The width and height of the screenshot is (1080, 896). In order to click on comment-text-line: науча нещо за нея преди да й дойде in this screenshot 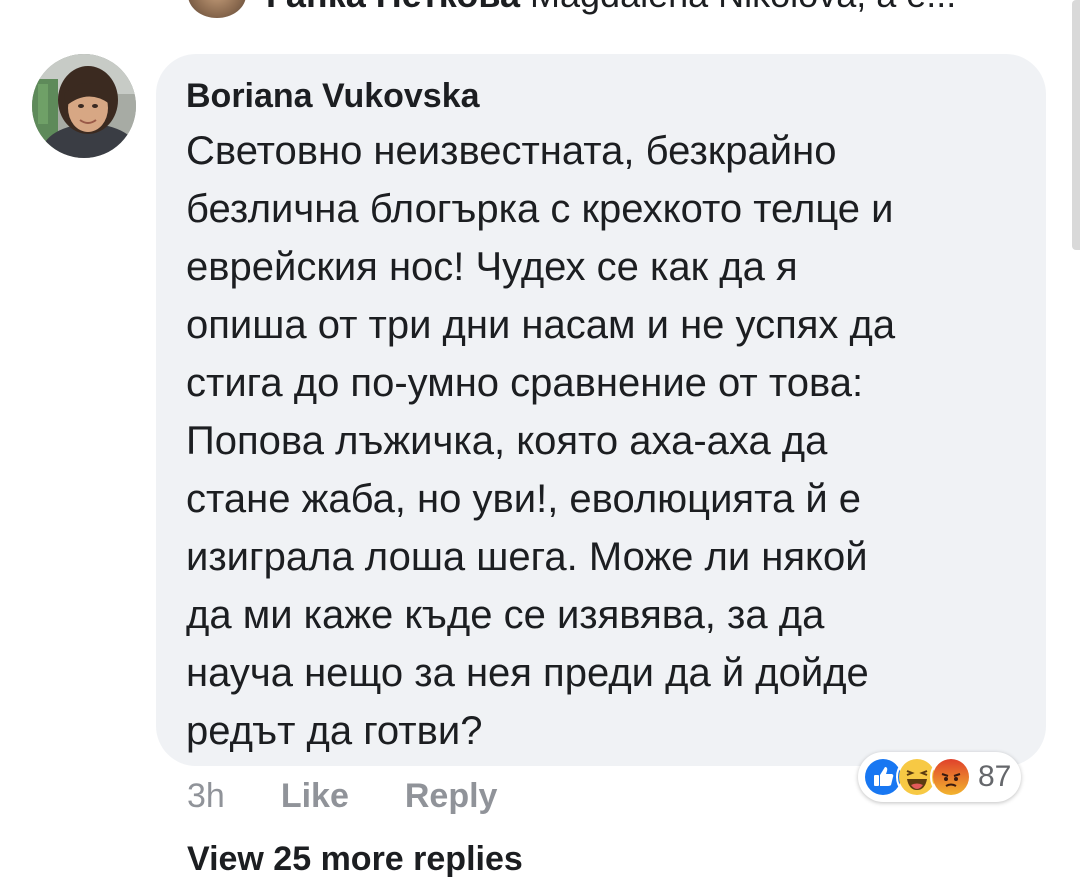, I will do `click(527, 673)`.